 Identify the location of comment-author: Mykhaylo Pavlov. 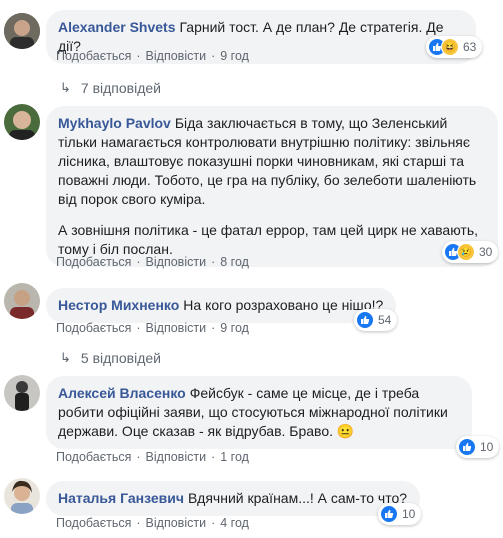
(114, 123).